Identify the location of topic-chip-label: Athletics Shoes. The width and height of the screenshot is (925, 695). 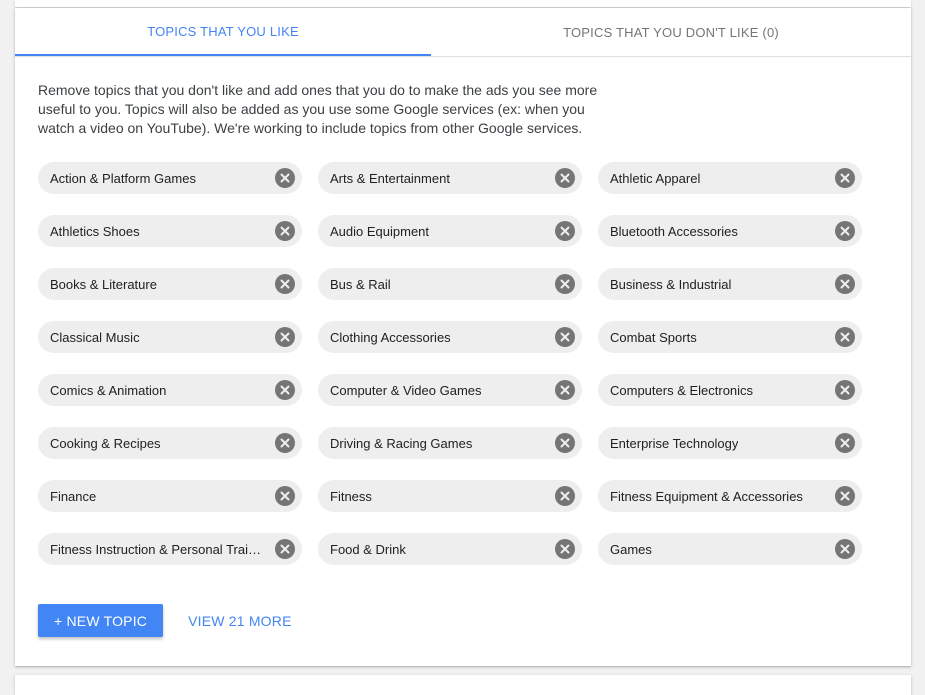
(95, 231).